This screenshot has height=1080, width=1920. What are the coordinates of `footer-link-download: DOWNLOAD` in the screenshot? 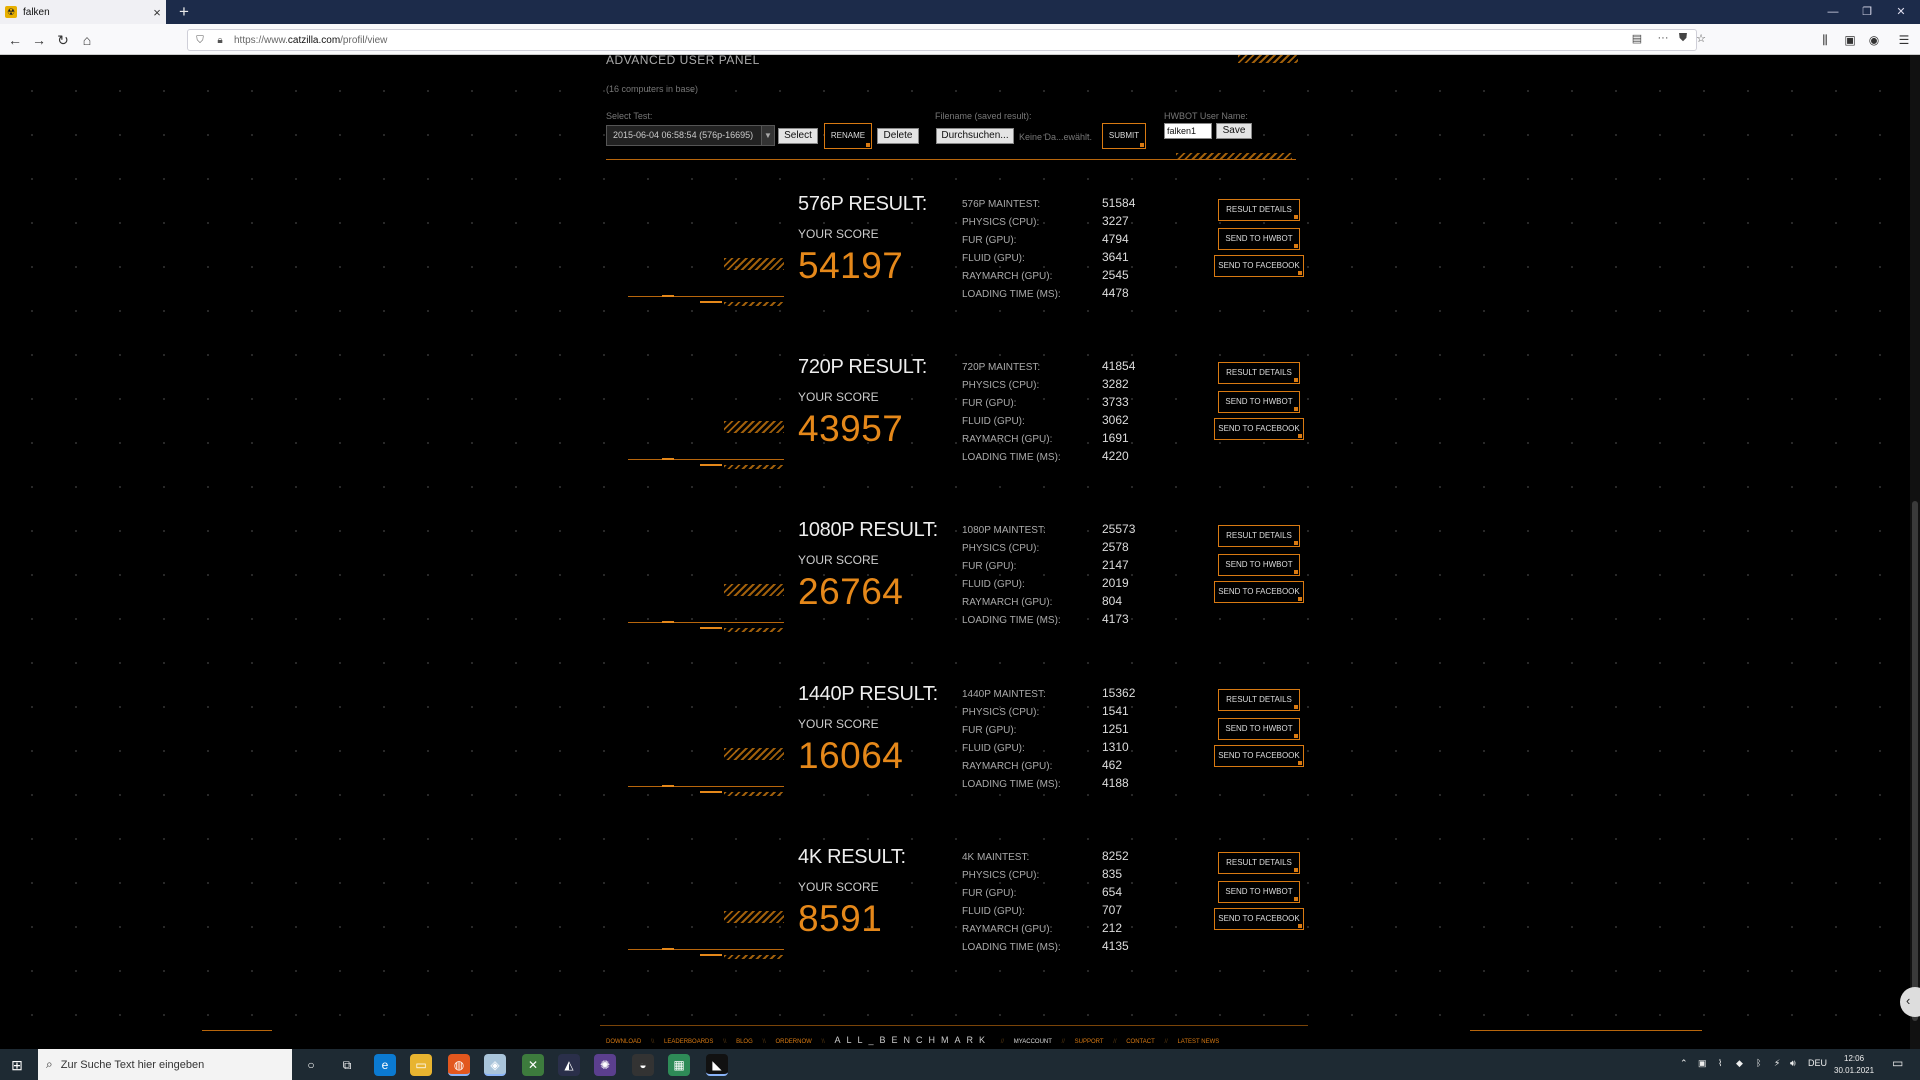 It's located at (623, 1042).